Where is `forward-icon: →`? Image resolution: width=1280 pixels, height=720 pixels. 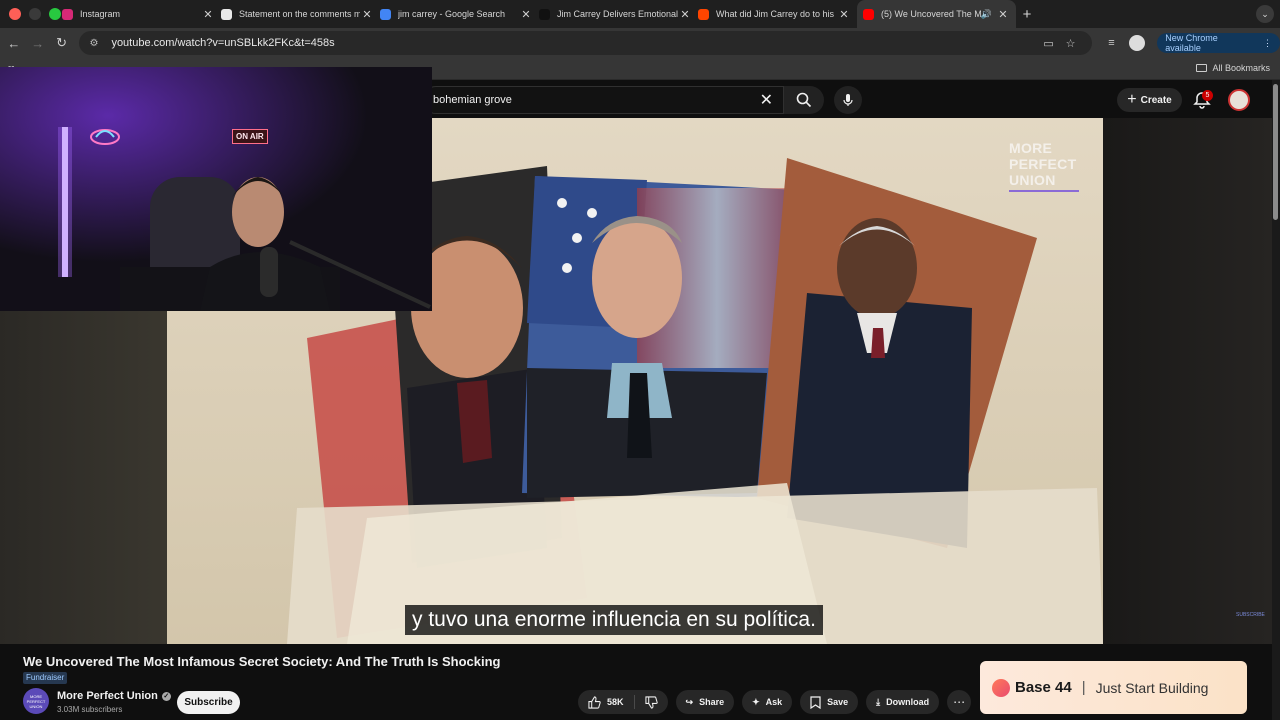
forward-icon: → is located at coordinates (38, 43).